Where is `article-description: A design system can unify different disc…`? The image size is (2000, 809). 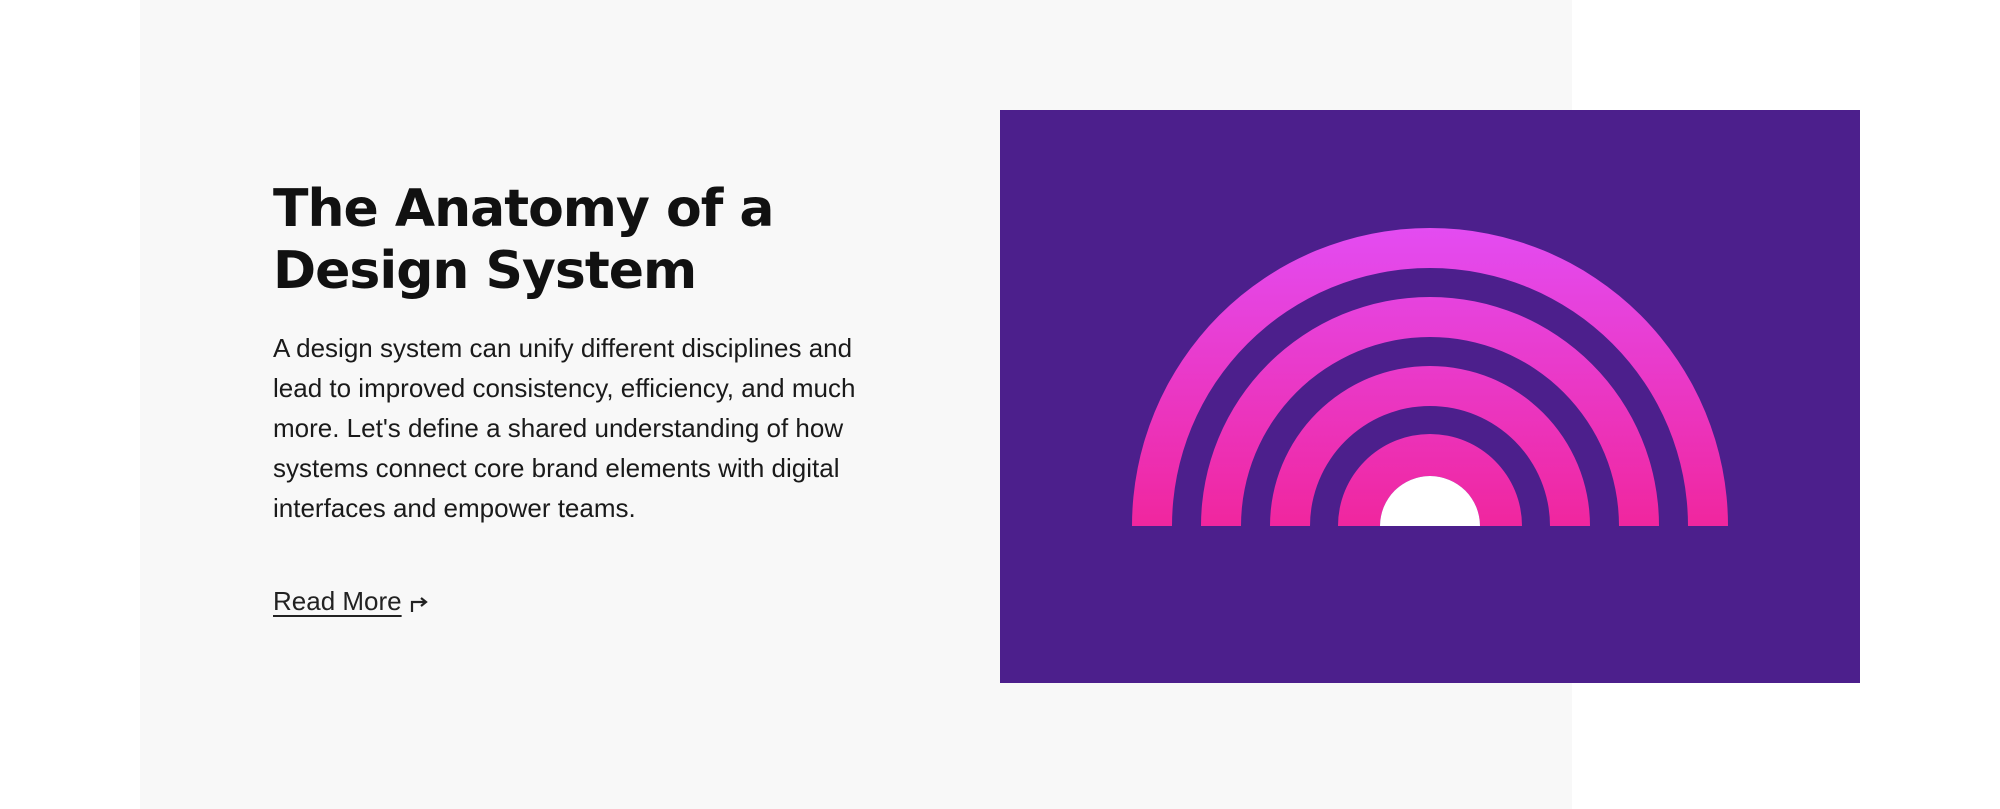 article-description: A design system can unify different disc… is located at coordinates (564, 428).